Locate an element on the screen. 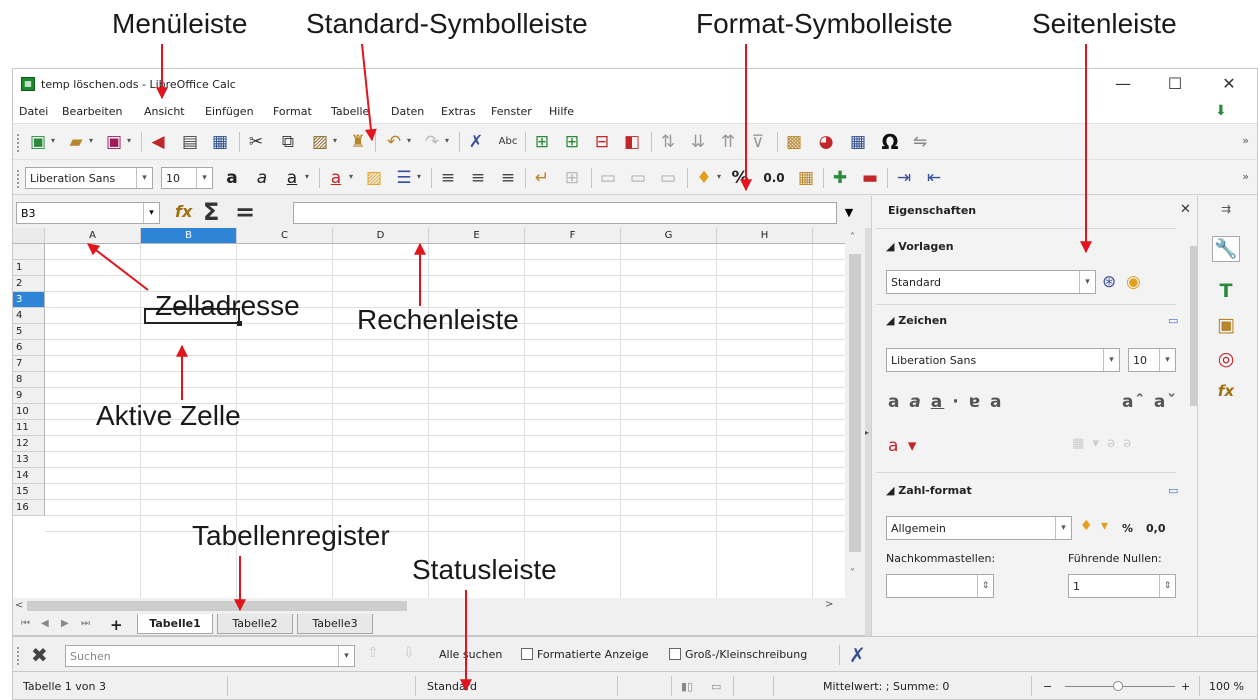 The image size is (1258, 700). row-header-6: 6 is located at coordinates (29, 348).